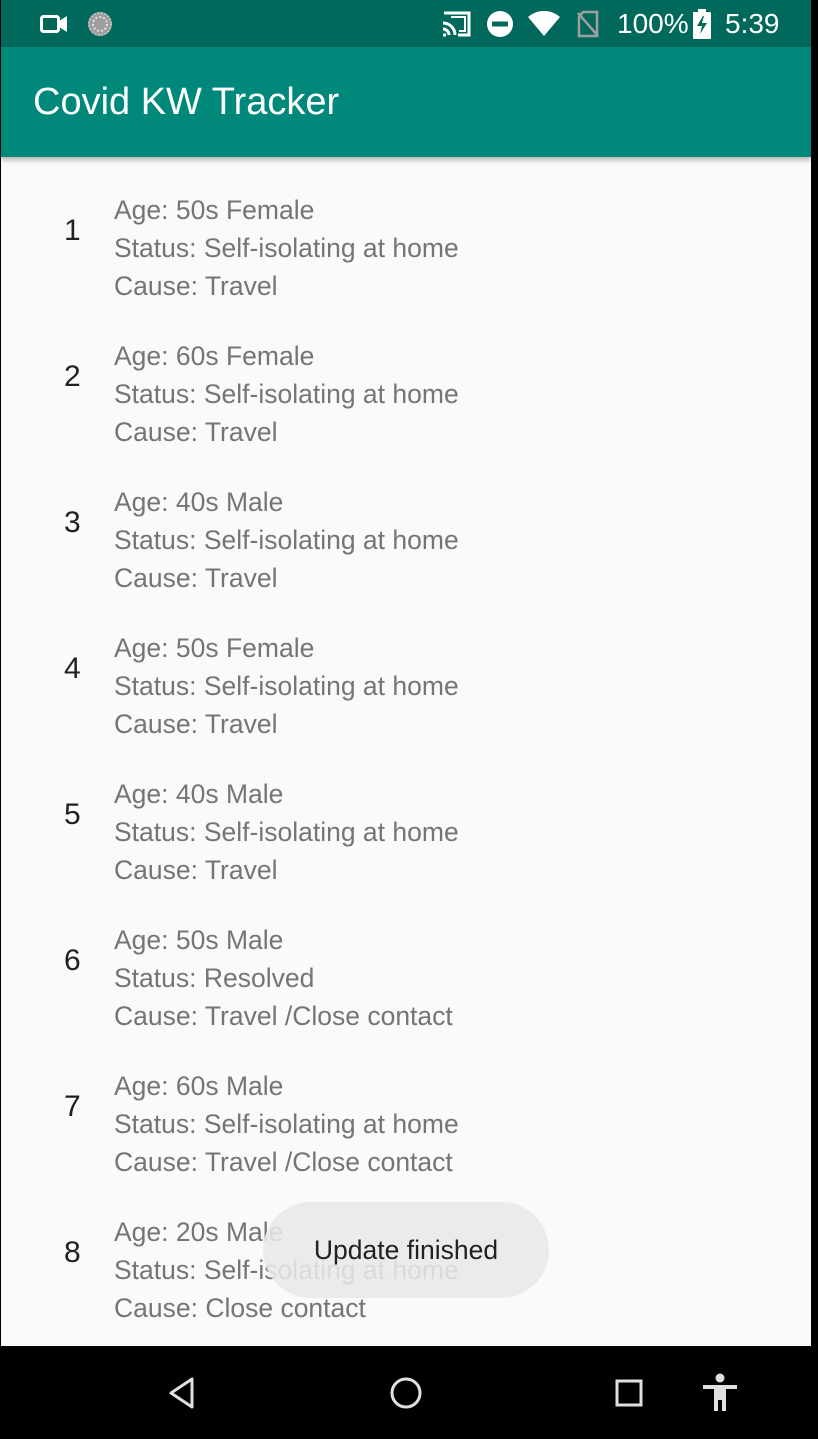 This screenshot has height=1439, width=818. Describe the element at coordinates (720, 1393) in the screenshot. I see `accessibility-icon` at that location.